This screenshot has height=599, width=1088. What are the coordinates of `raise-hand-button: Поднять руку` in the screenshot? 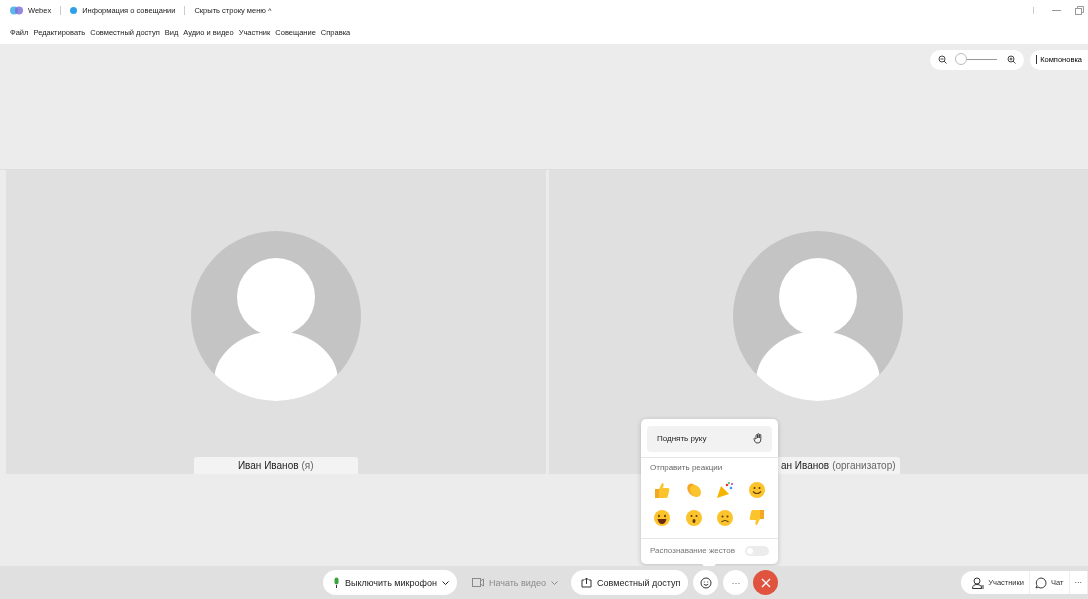 It's located at (709, 438).